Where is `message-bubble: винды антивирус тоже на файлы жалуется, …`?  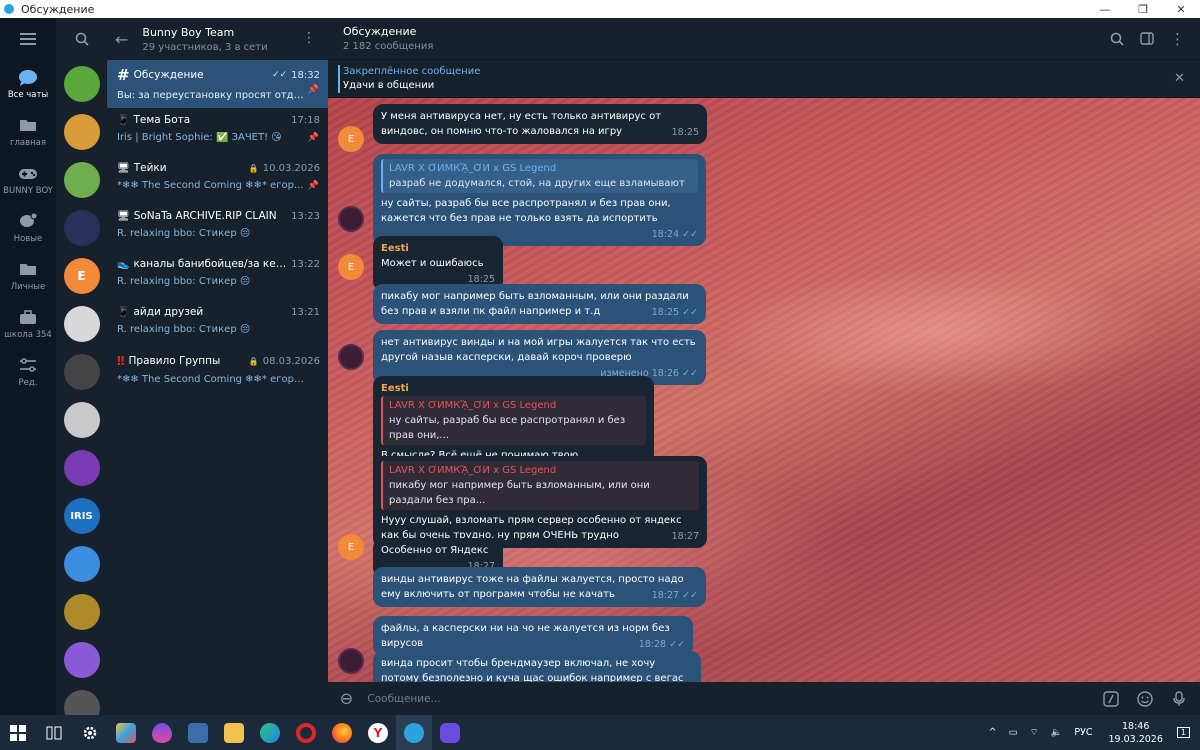
message-bubble: винды антивирус тоже на файлы жалуется, … is located at coordinates (539, 587).